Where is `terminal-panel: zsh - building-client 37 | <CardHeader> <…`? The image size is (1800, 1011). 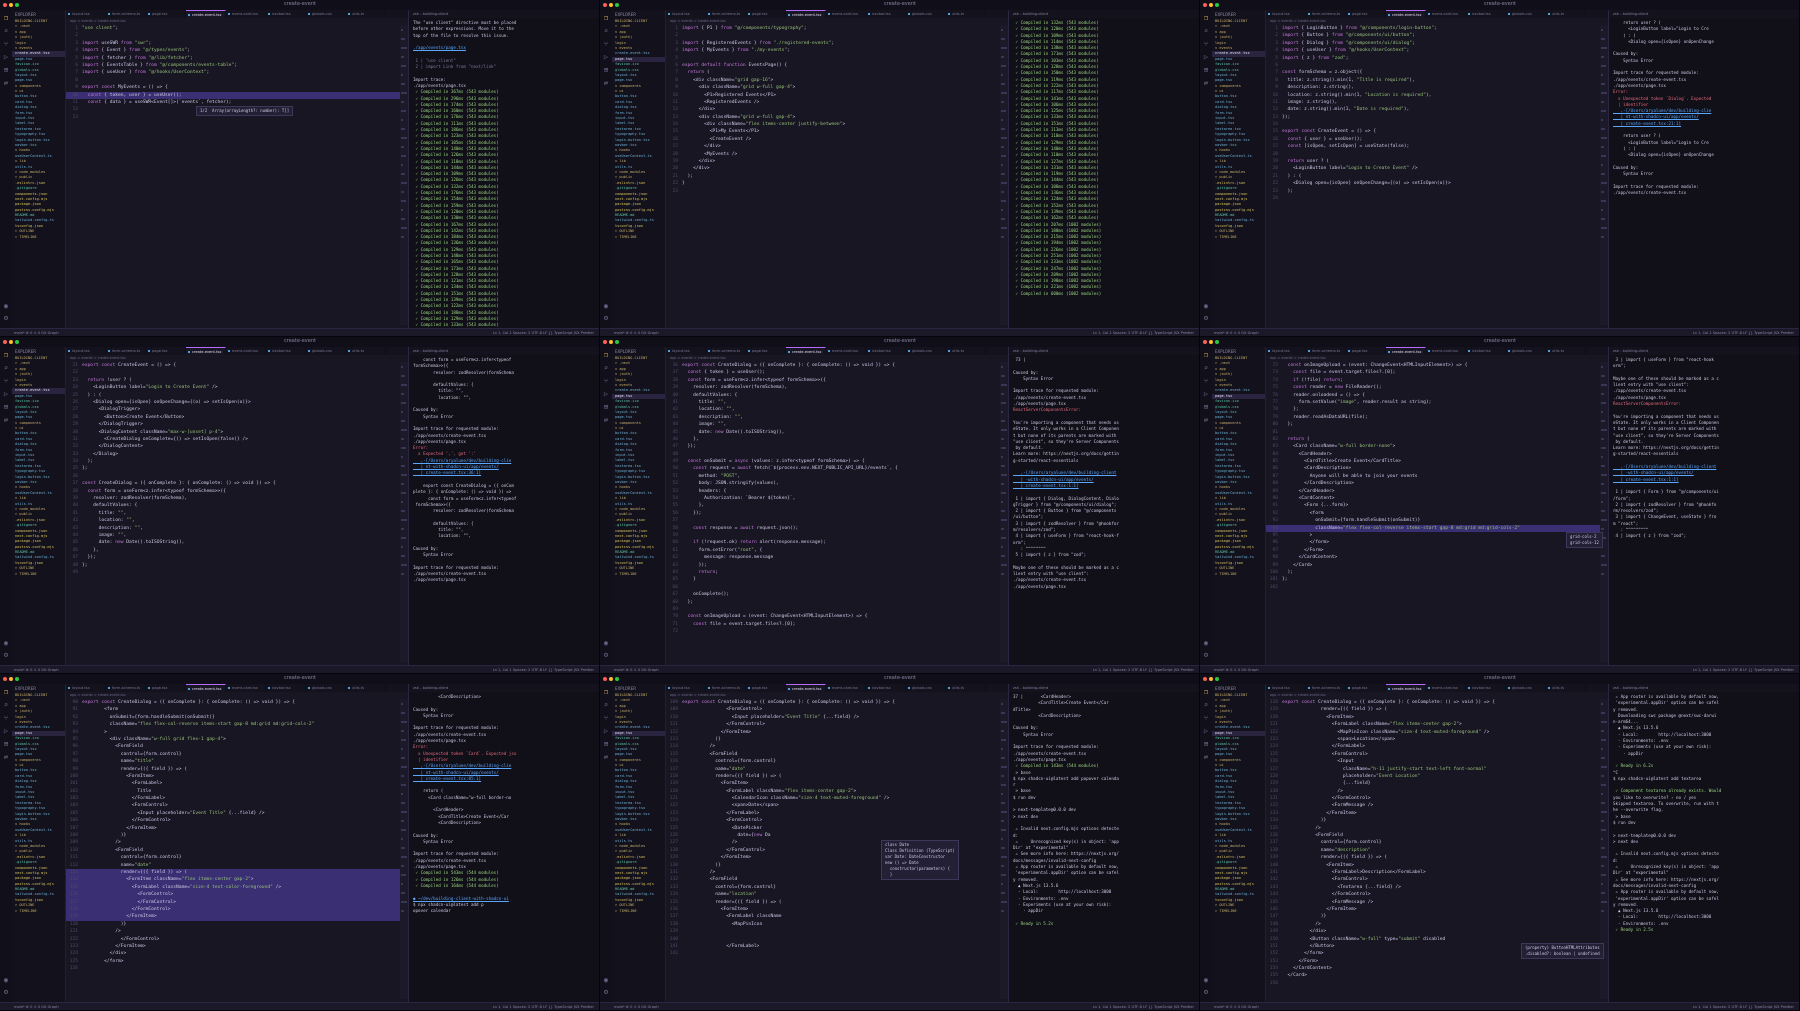
terminal-panel: zsh - building-client 37 | <CardHeader> <… is located at coordinates (1103, 843).